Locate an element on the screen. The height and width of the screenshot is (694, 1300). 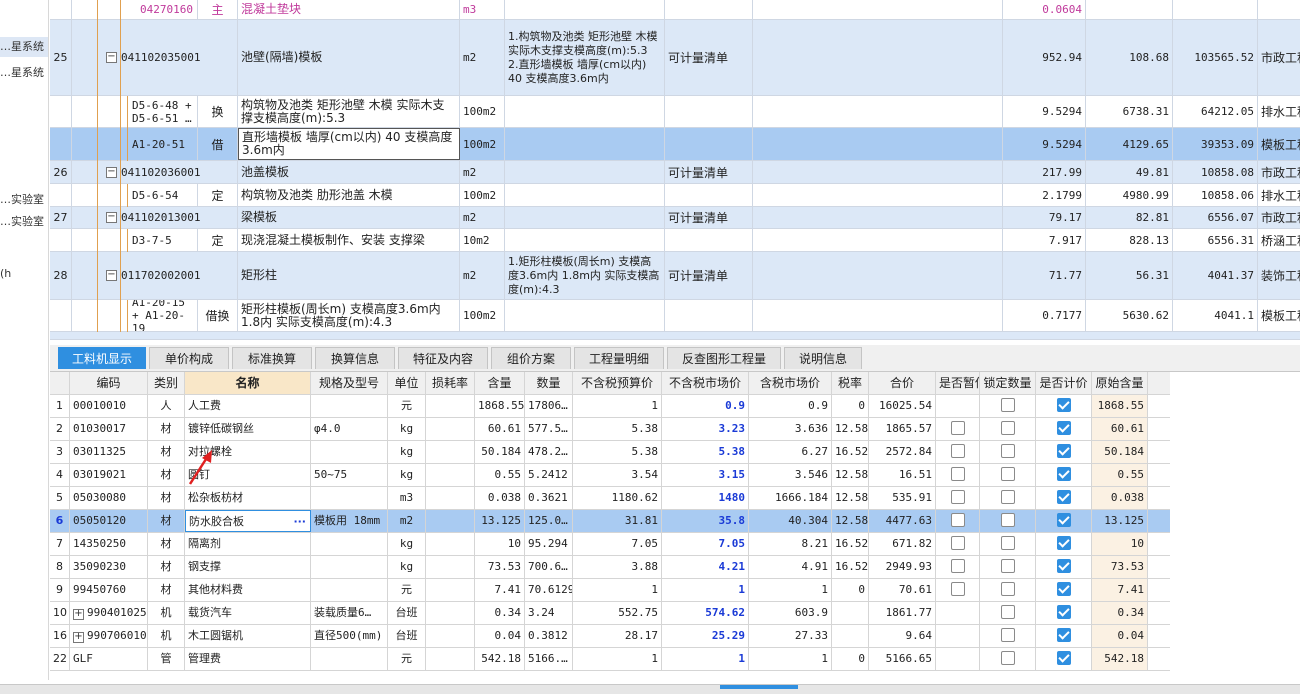
material-spec: 直径500(mm) is located at coordinates (349, 636).